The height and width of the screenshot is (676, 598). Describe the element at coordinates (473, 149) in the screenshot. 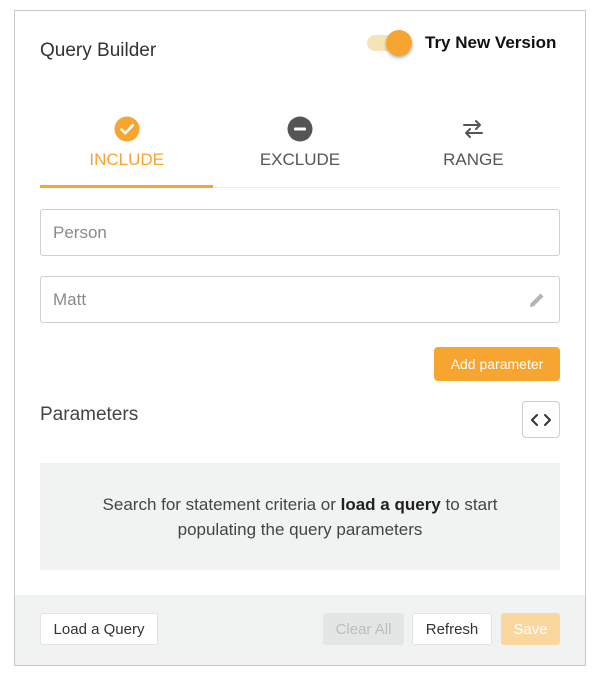

I see `tab-range: RANGE` at that location.